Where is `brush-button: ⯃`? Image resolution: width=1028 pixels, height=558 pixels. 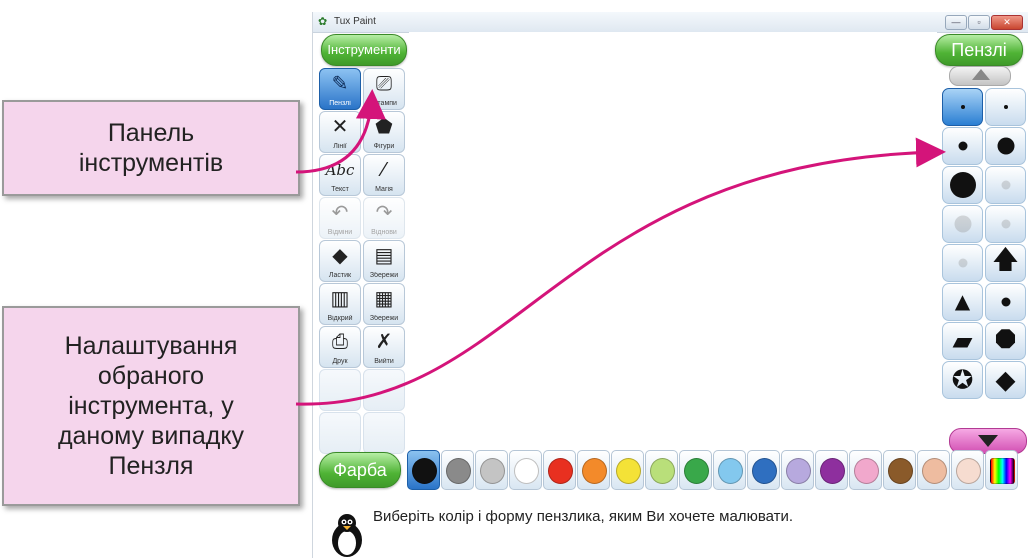 brush-button: ⯃ is located at coordinates (1005, 341).